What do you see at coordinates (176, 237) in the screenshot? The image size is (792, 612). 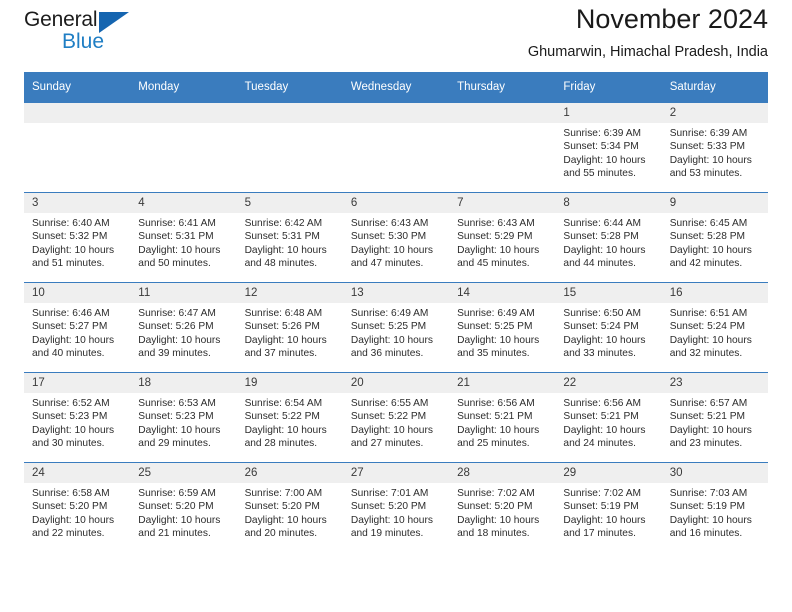 I see `sunset-text: Sunset: 5:31 PM` at bounding box center [176, 237].